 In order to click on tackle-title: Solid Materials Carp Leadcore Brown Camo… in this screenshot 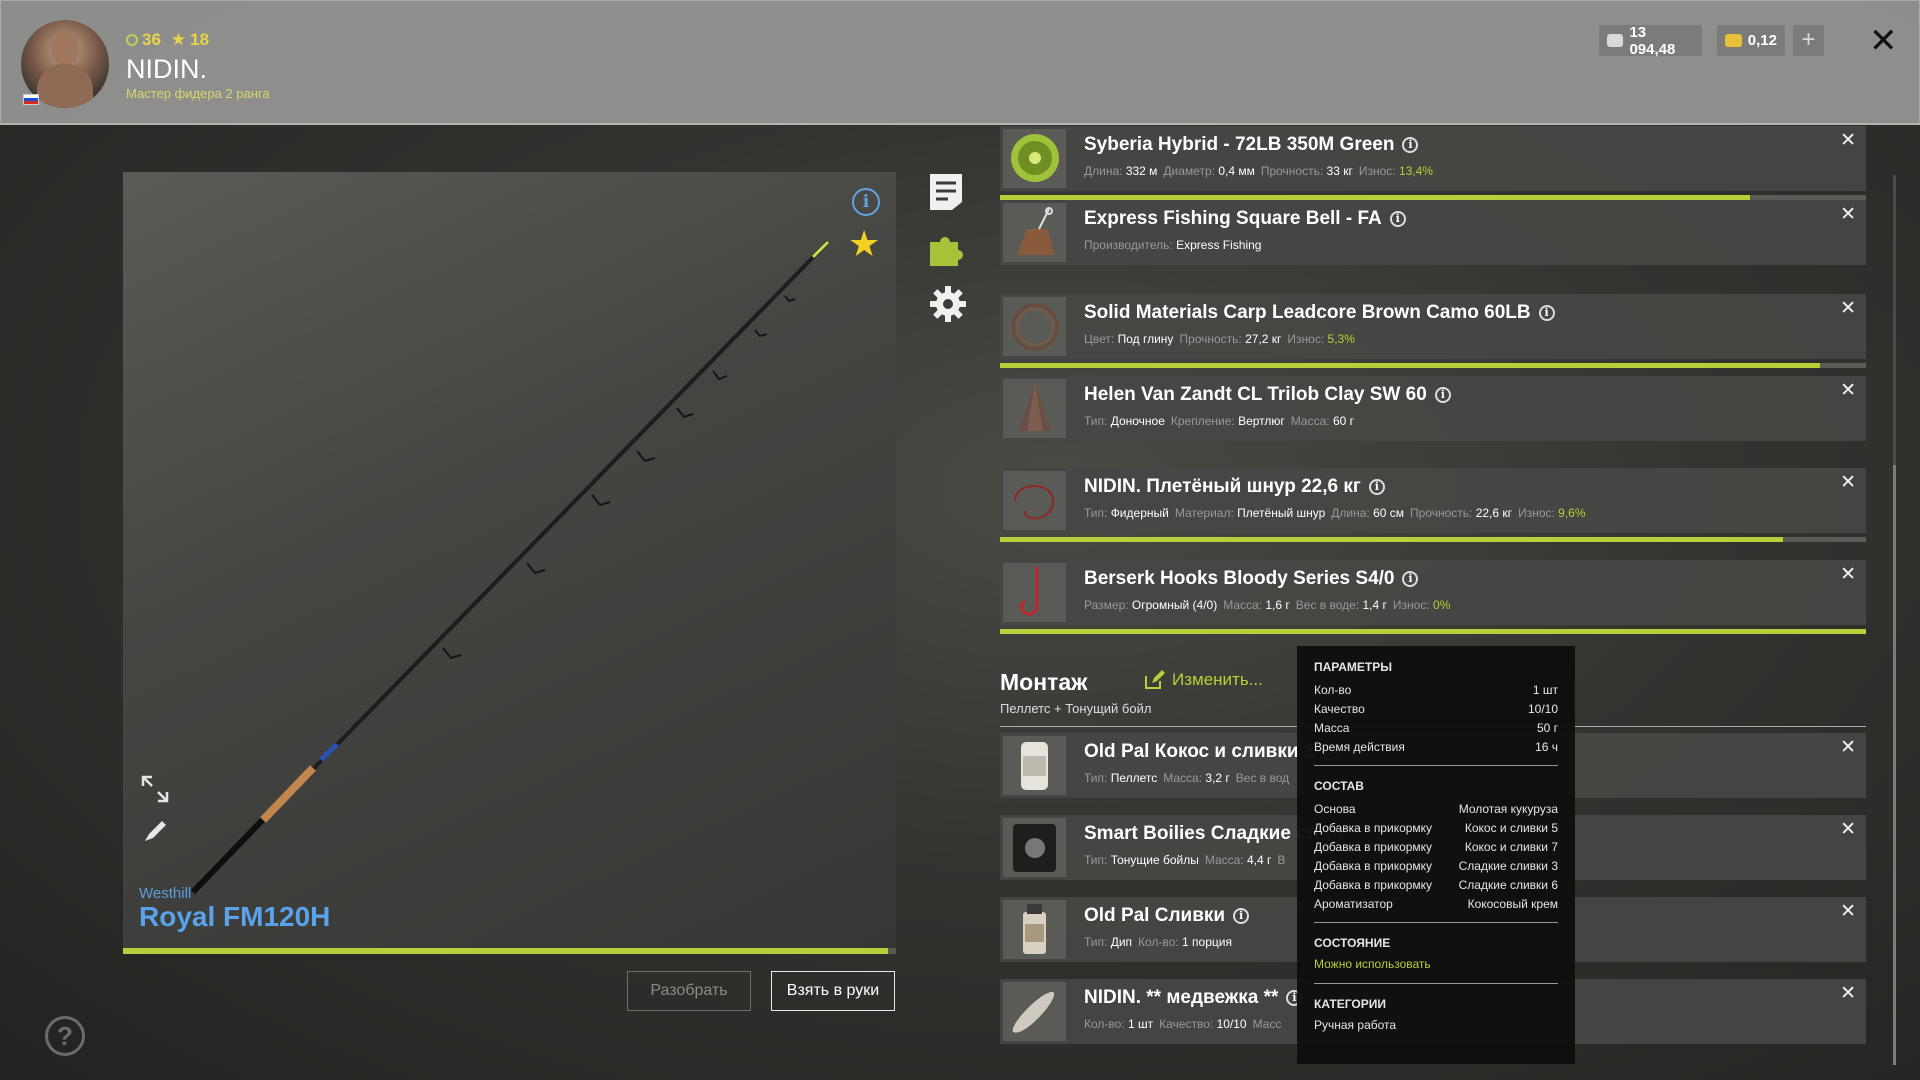, I will do `click(1319, 313)`.